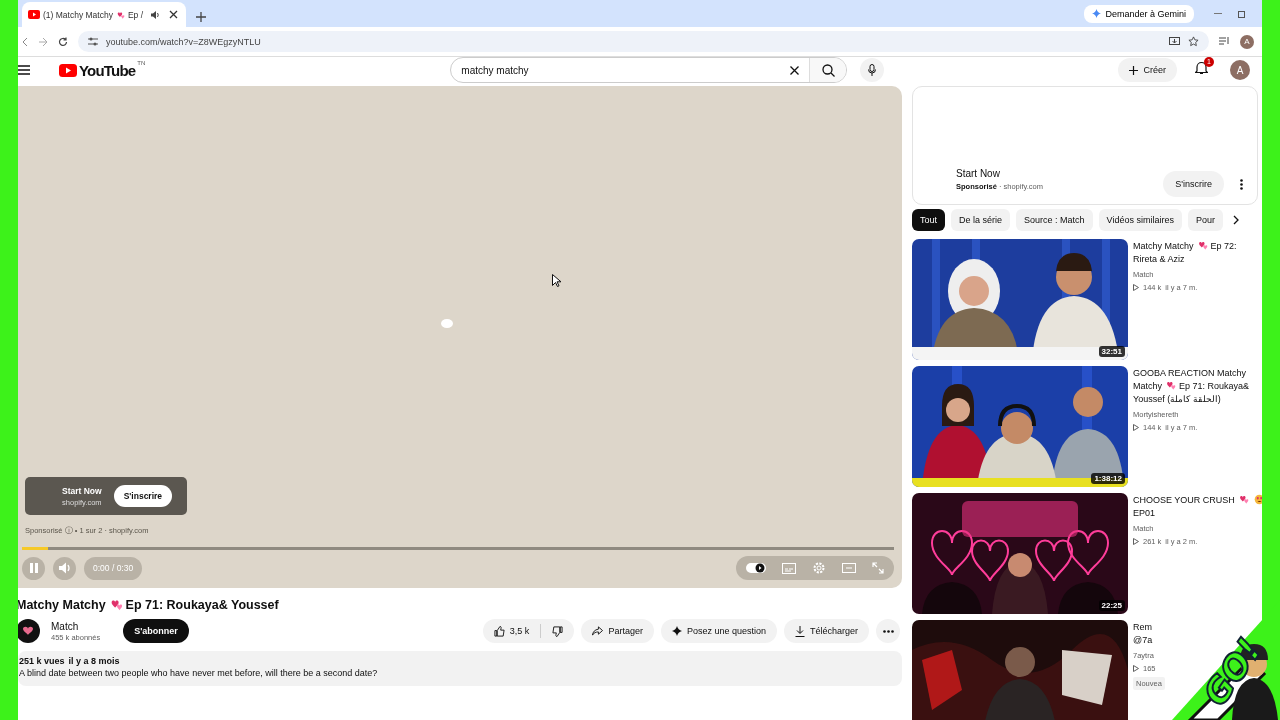 This screenshot has width=1280, height=720. I want to click on notifications-icon, so click(1201, 68).